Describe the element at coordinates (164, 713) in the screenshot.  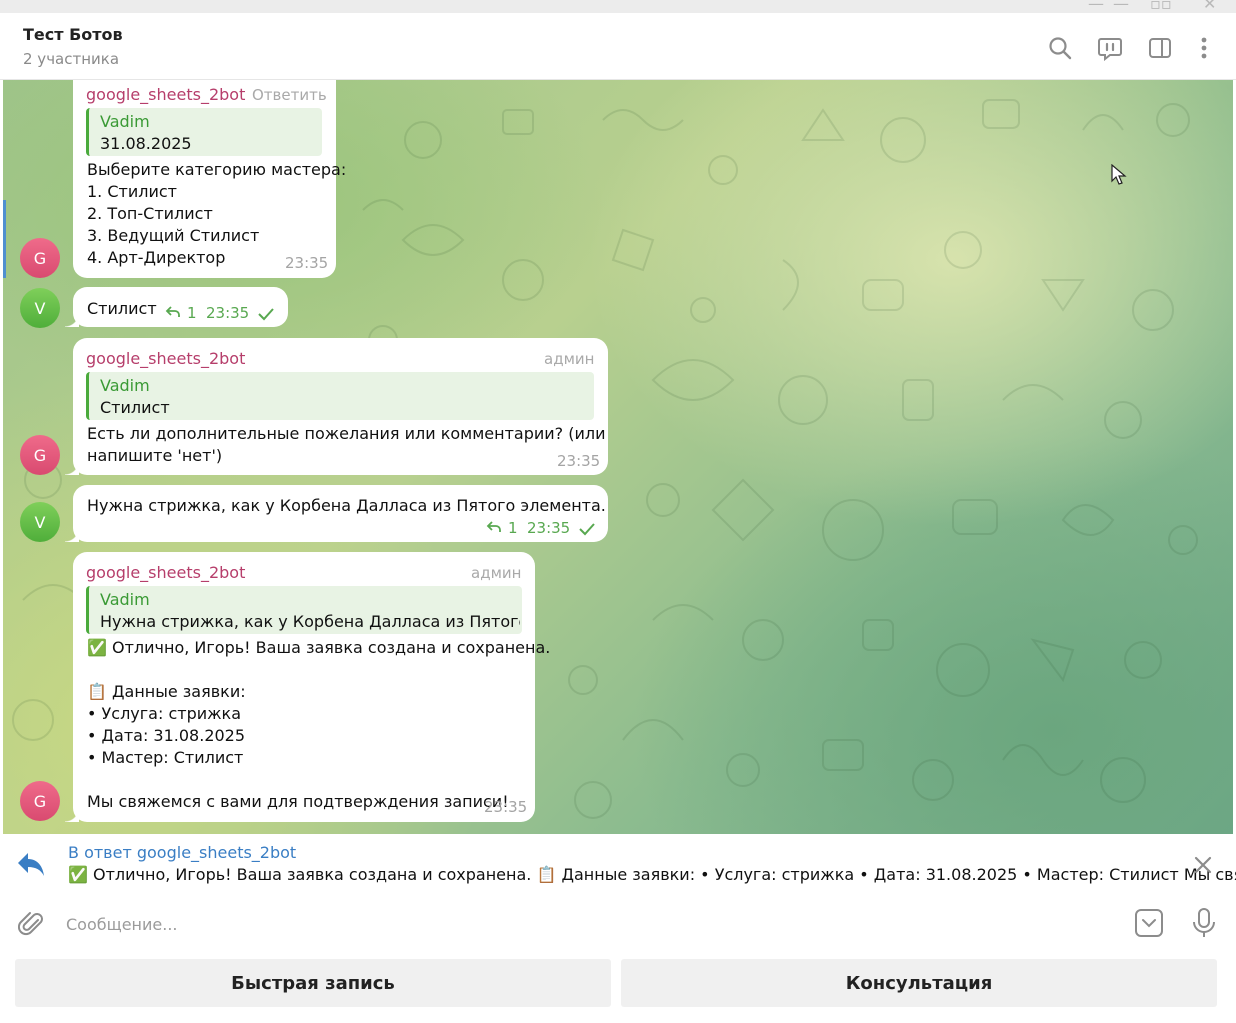
I see `message-text-line: • Услуга: стрижка` at that location.